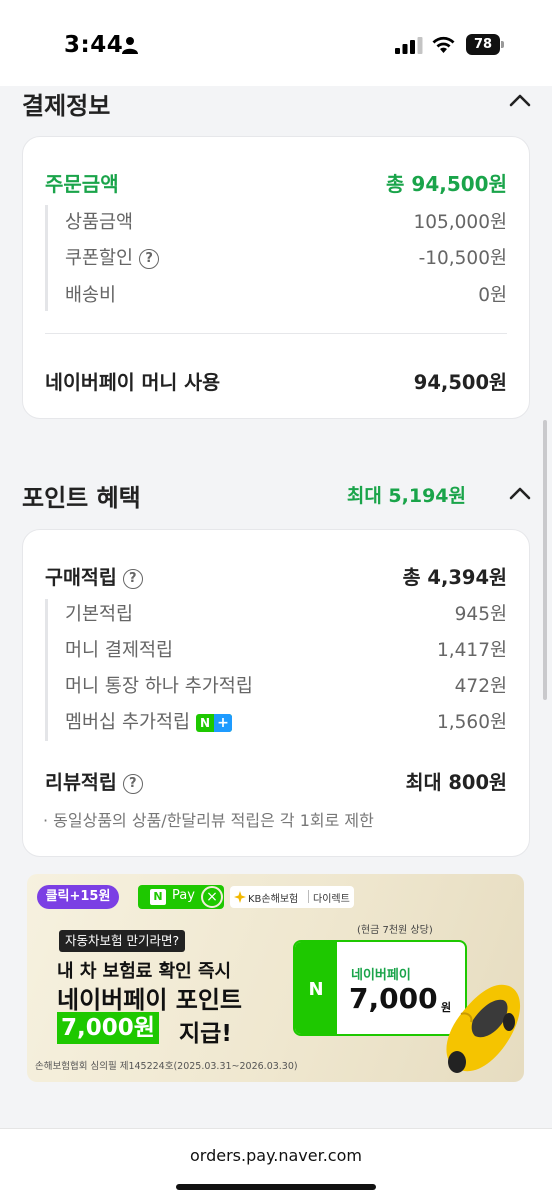 This screenshot has width=552, height=1200. What do you see at coordinates (122, 941) in the screenshot?
I see `ad-tag: 자동차보험 만기라면?` at bounding box center [122, 941].